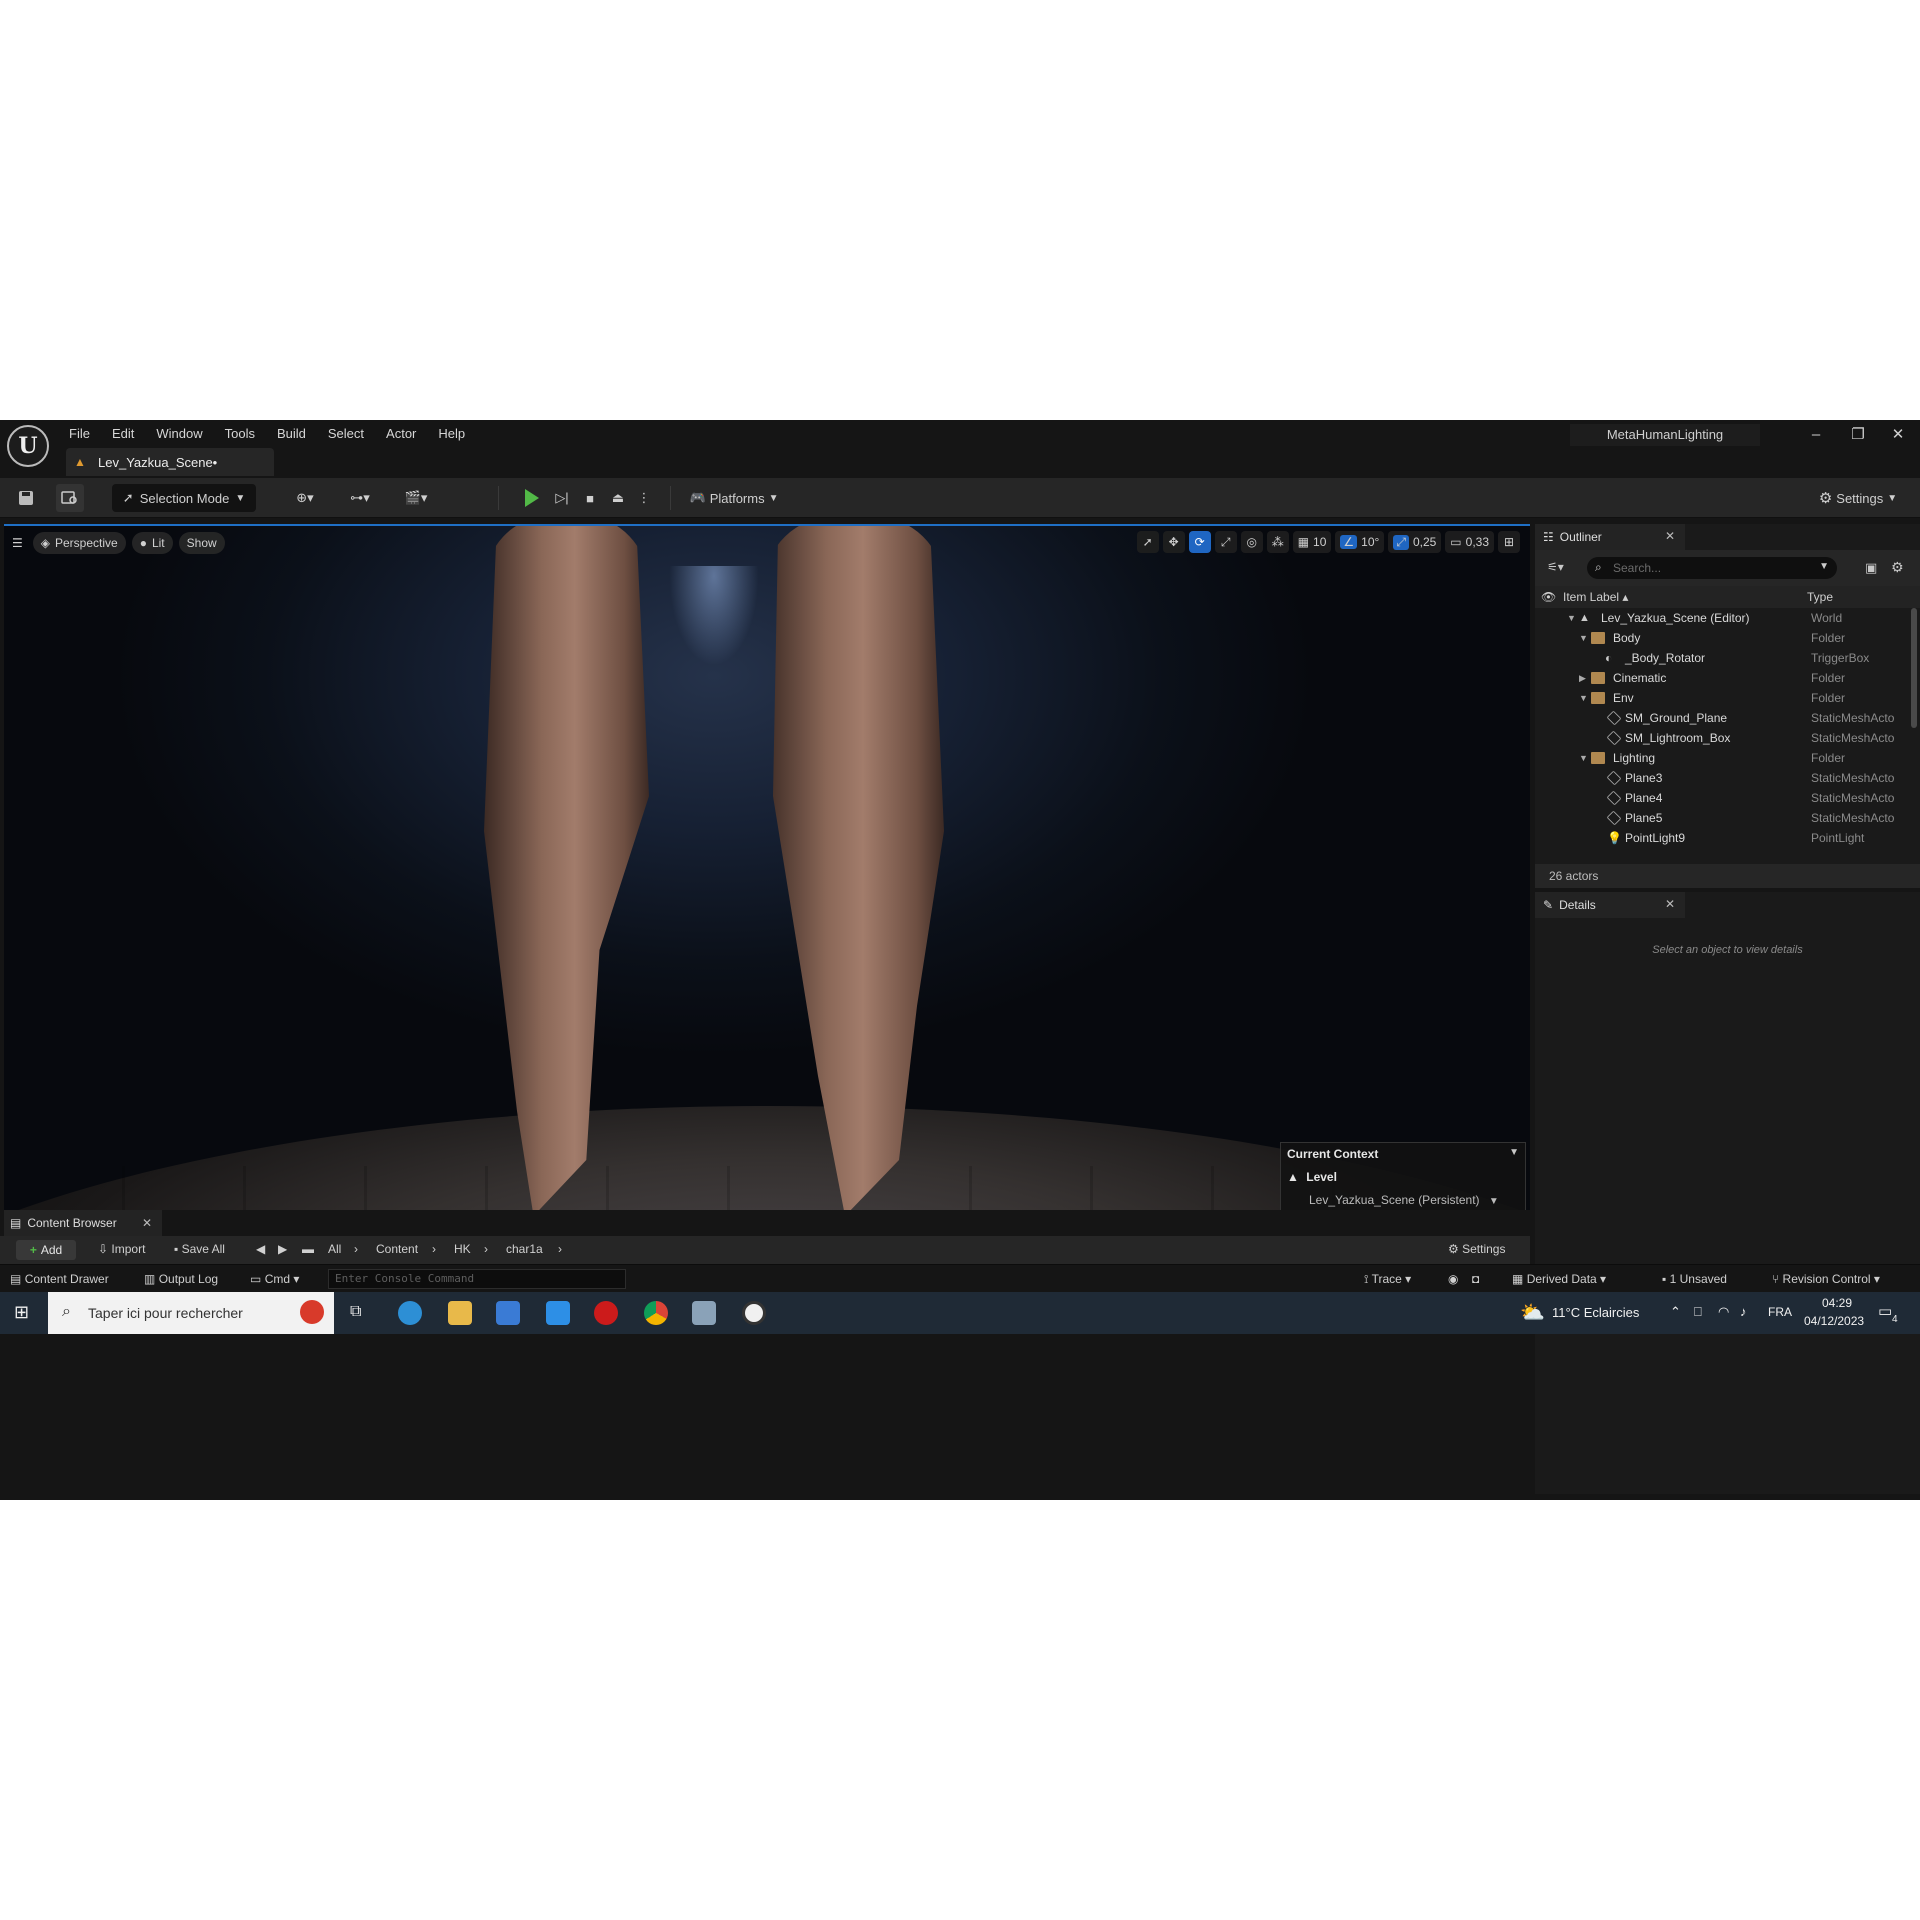  What do you see at coordinates (1404, 1200) in the screenshot?
I see `persistent-level-dropdown: Lev_Yazkua_Scene (Persistent) ▼` at bounding box center [1404, 1200].